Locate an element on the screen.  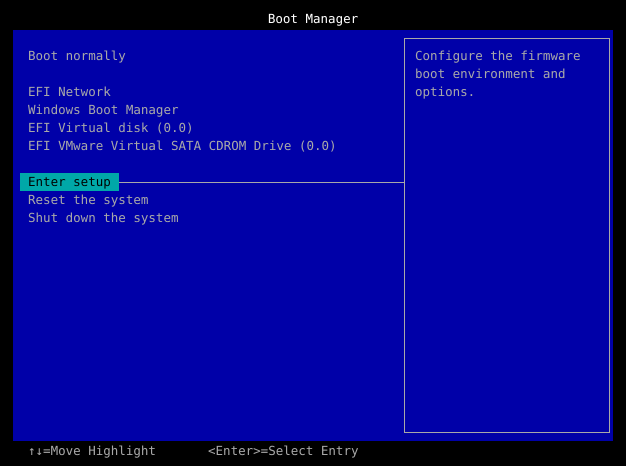
menu-item: Shut down the system is located at coordinates (103, 218).